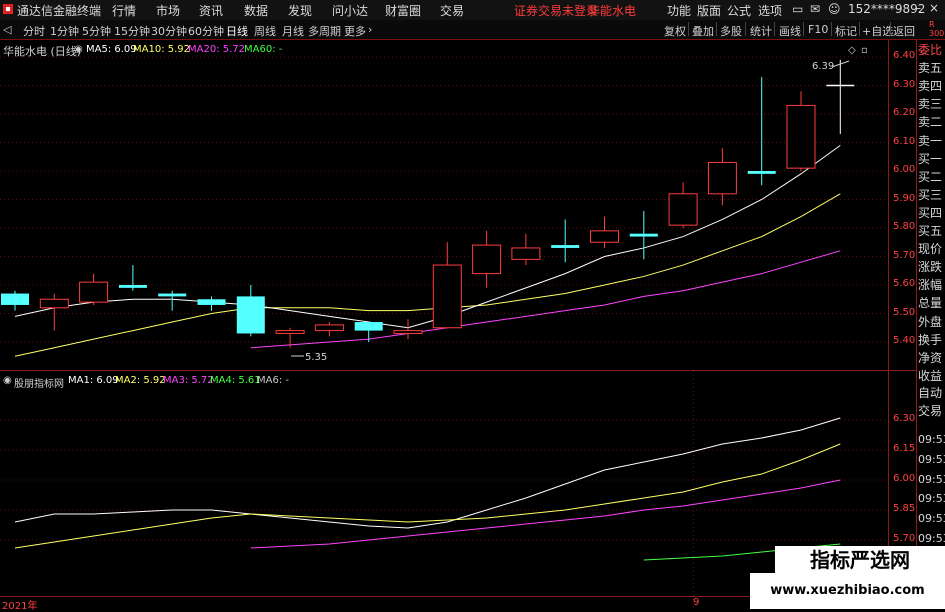 The image size is (945, 612). I want to click on menu-wenxiaoda: 问小达, so click(350, 10).